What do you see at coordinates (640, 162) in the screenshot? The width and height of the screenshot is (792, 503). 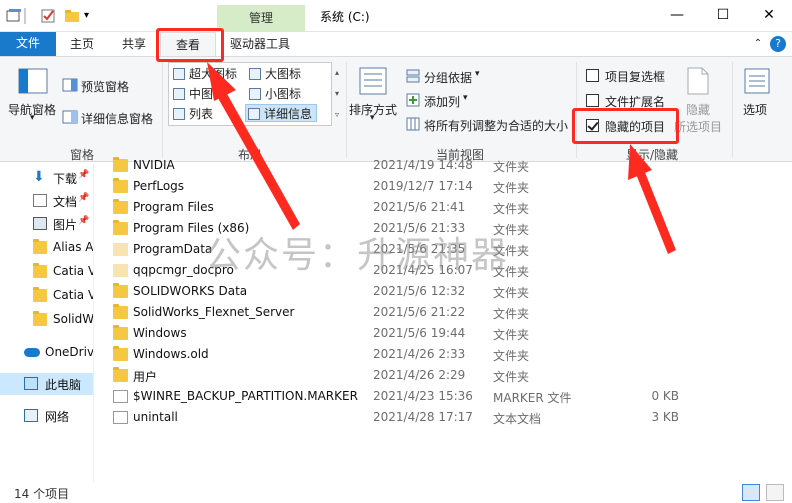 I see `annotation-arrow-right-head` at bounding box center [640, 162].